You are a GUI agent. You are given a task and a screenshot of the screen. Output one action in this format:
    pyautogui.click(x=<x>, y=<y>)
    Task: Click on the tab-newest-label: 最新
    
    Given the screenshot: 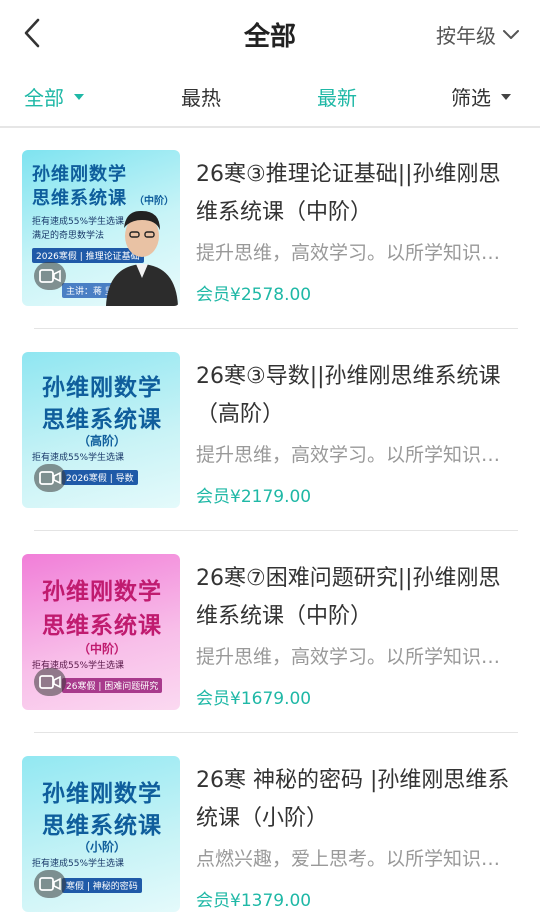 What is the action you would take?
    pyautogui.click(x=337, y=98)
    